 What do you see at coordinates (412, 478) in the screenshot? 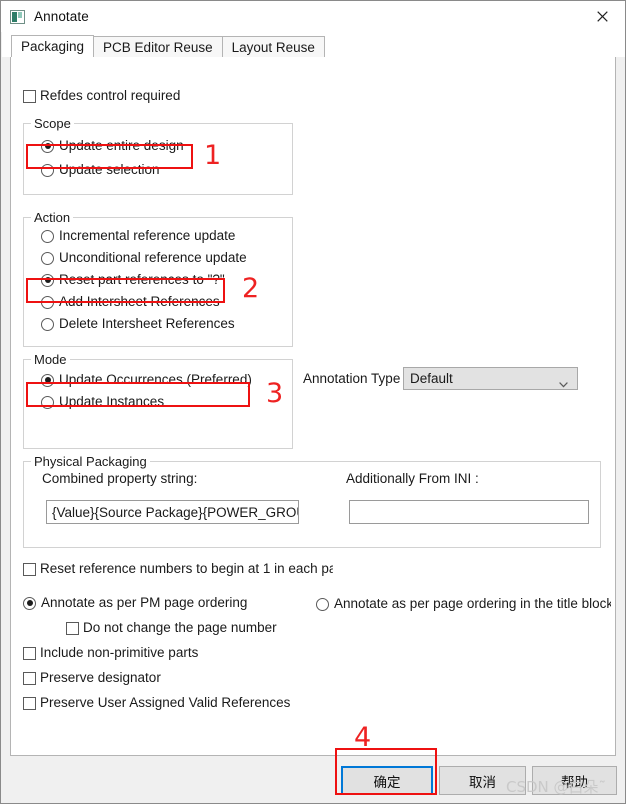
I see `additionally-from-ini-label: Additionally From INI :` at bounding box center [412, 478].